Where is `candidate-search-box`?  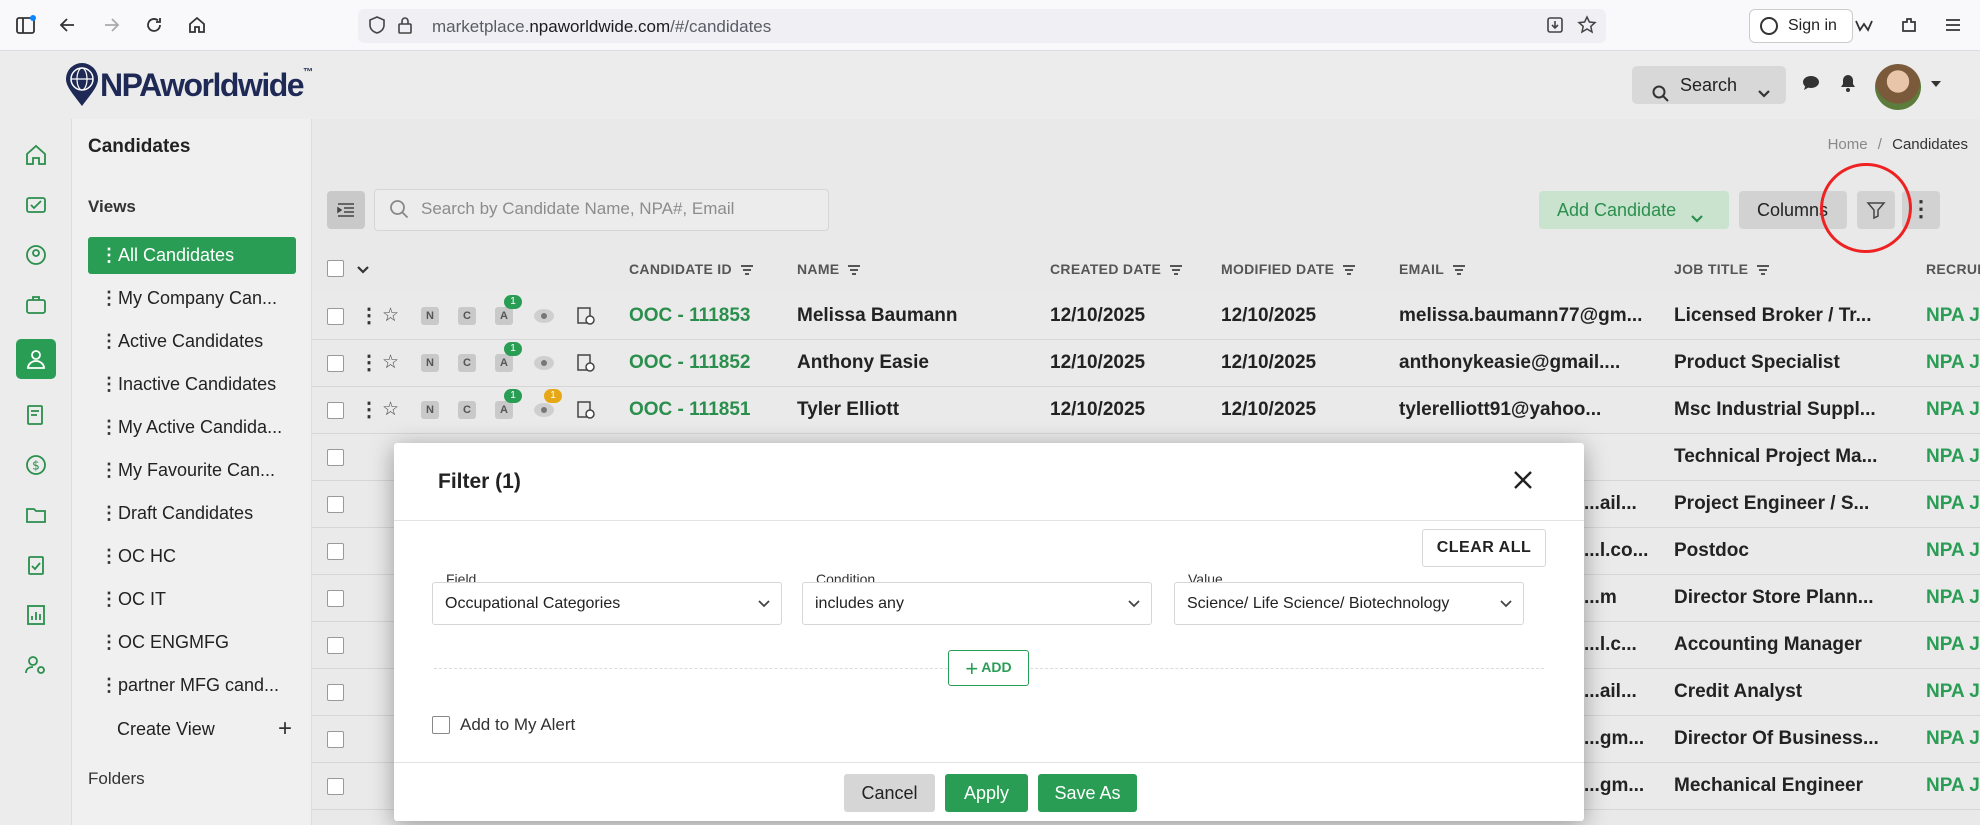
candidate-search-box is located at coordinates (601, 210).